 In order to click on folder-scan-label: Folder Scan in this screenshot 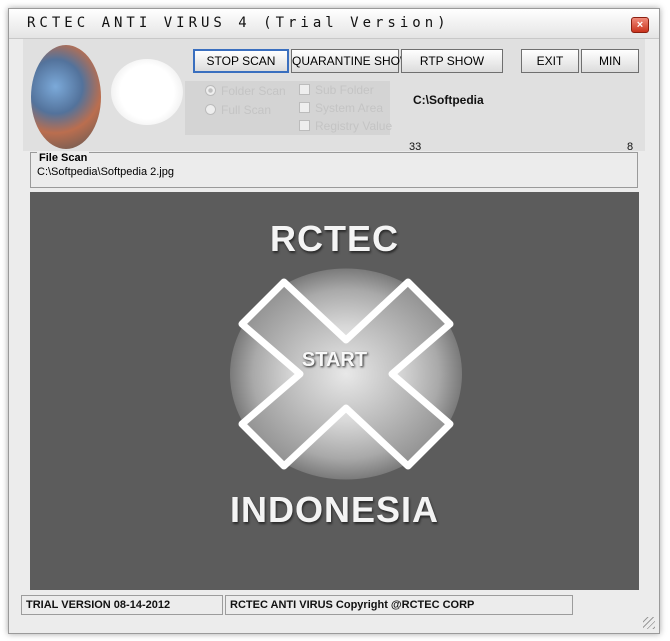, I will do `click(253, 91)`.